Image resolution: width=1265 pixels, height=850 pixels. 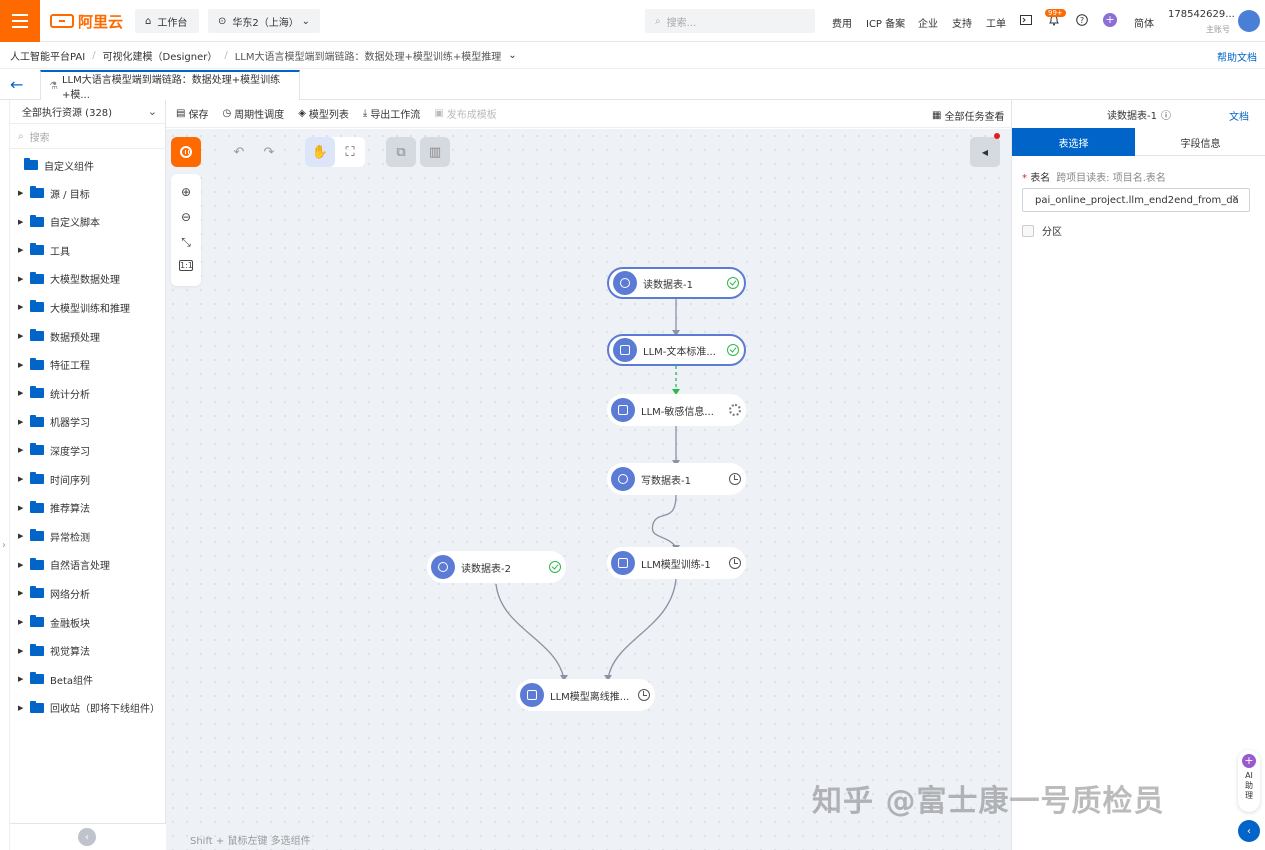 What do you see at coordinates (167, 21) in the screenshot?
I see `workbench-button: ⌂ 工作台` at bounding box center [167, 21].